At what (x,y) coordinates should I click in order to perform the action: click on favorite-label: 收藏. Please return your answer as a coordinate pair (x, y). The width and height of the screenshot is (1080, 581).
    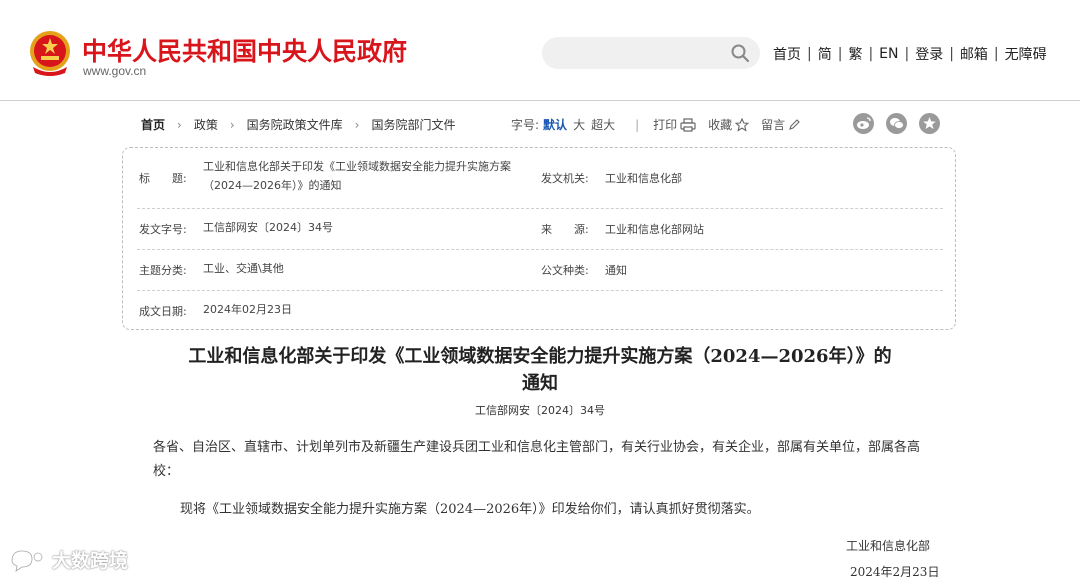
    Looking at the image, I should click on (720, 125).